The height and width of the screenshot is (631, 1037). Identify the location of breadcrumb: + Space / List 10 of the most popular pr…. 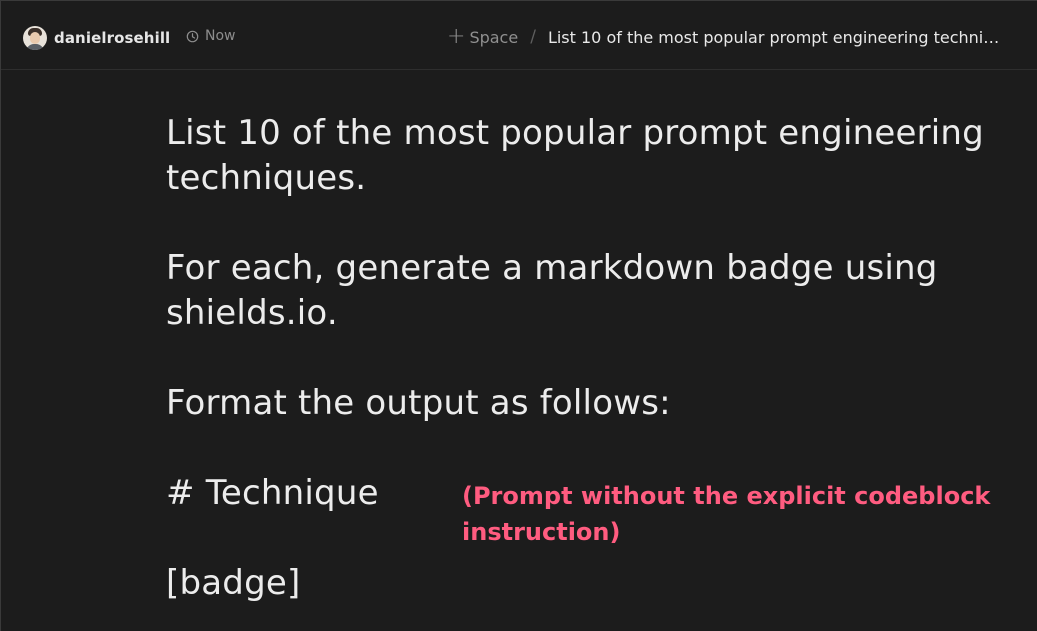
(723, 36).